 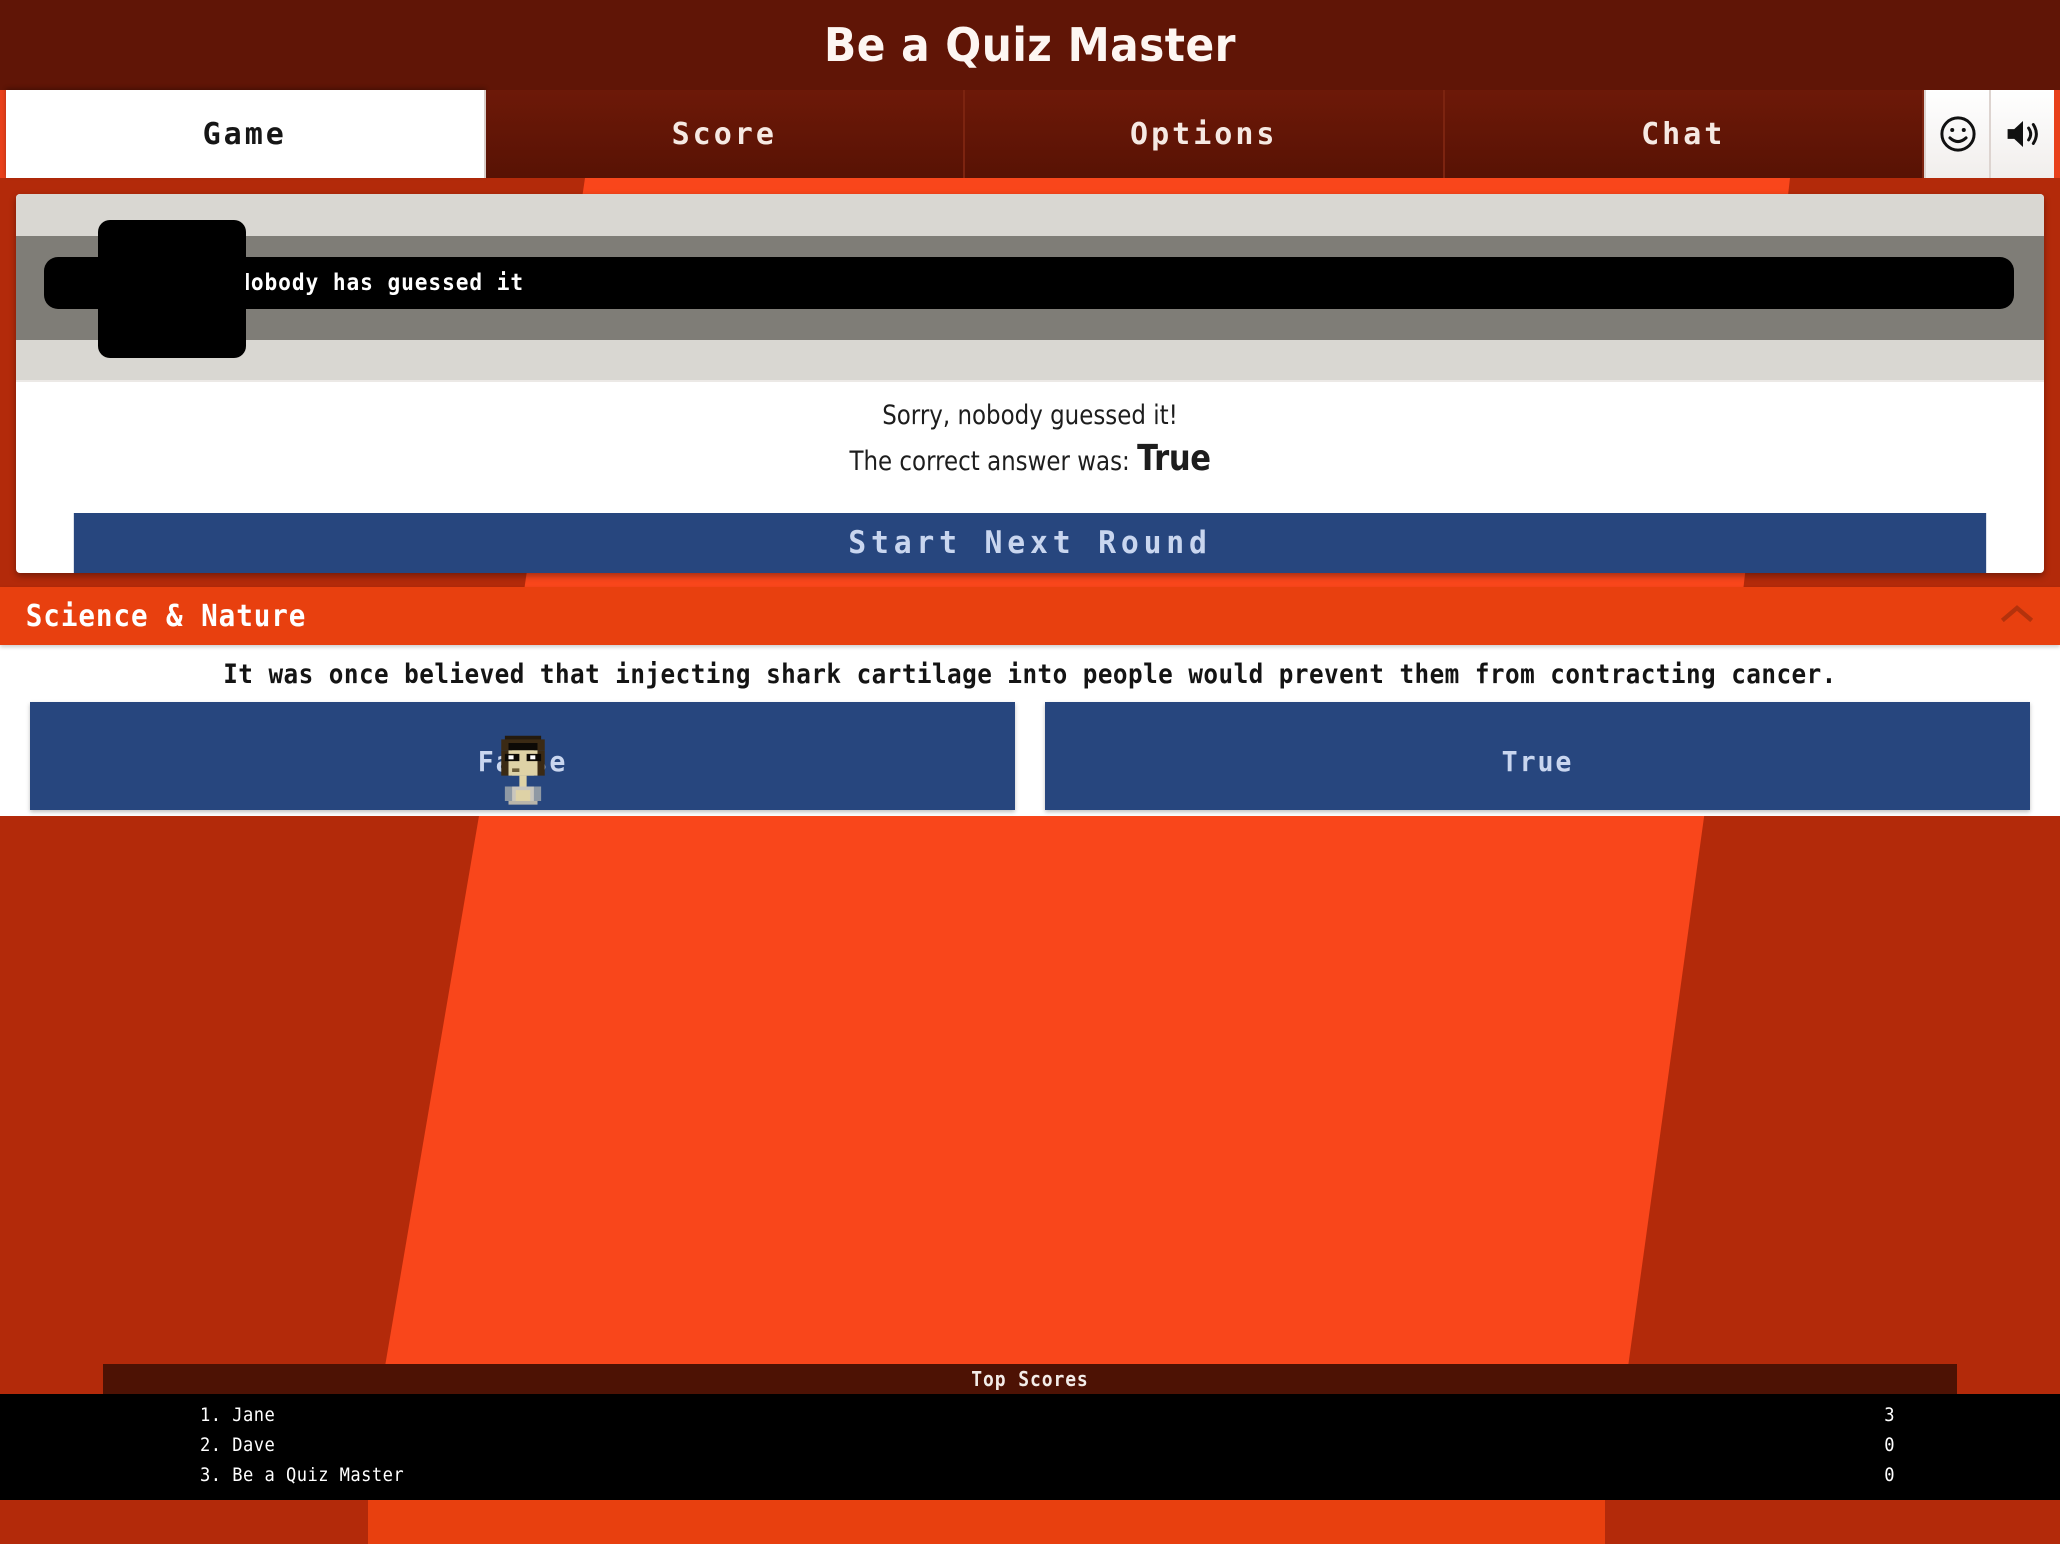 What do you see at coordinates (238, 1445) in the screenshot?
I see `score-name: 2. Dave` at bounding box center [238, 1445].